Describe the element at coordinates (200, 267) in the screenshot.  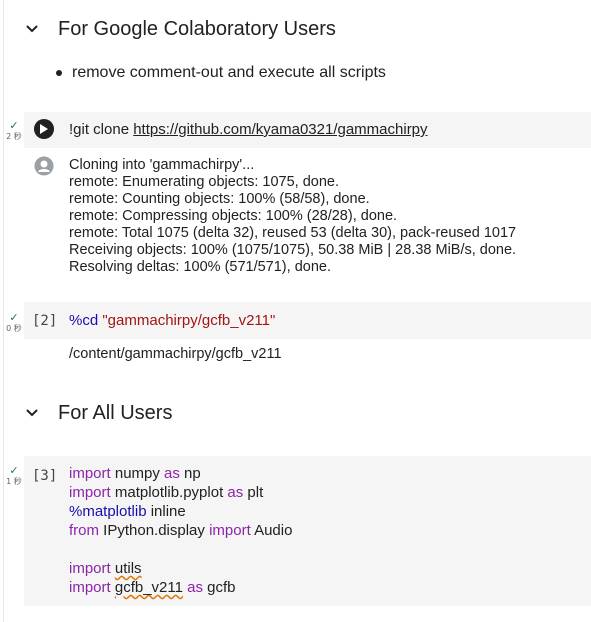
I see `output-line: Resolving deltas: 100% (571/571), done.` at that location.